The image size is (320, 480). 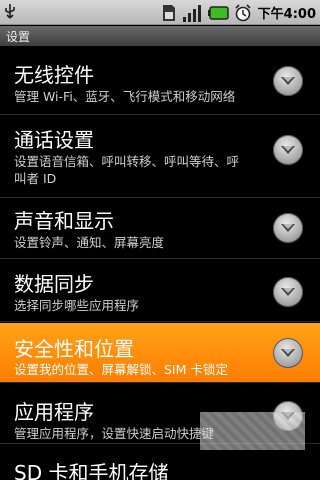 I want to click on signal-icon, so click(x=191, y=13).